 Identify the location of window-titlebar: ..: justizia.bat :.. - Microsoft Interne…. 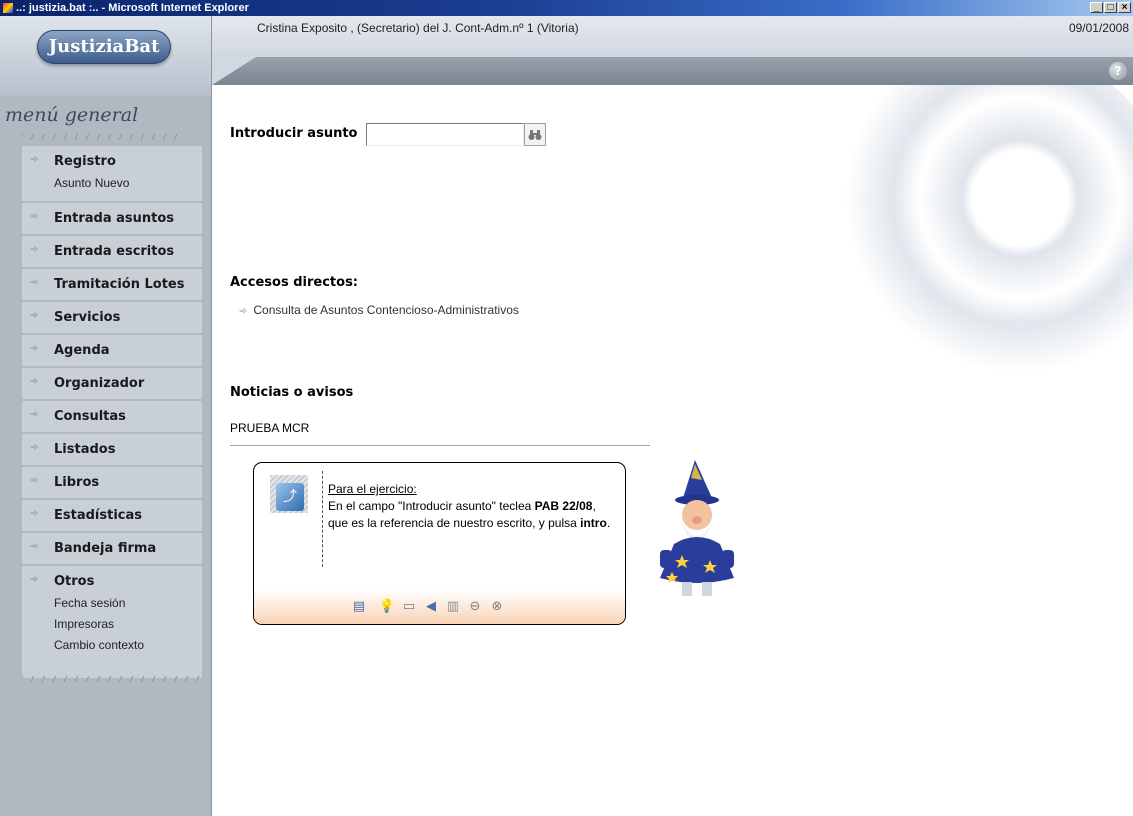
(566, 8).